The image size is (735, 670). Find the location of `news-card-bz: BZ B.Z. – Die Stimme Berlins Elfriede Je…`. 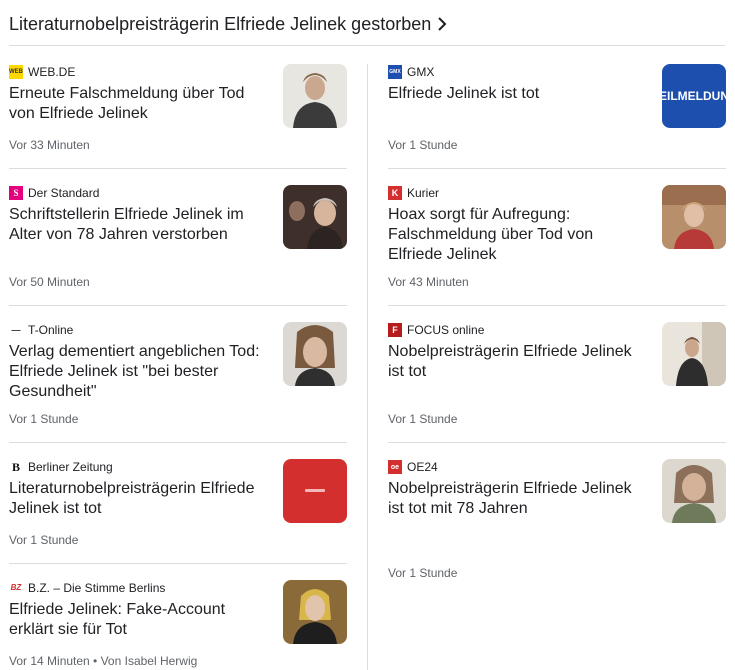

news-card-bz: BZ B.Z. – Die Stimme Berlins Elfriede Je… is located at coordinates (178, 625).